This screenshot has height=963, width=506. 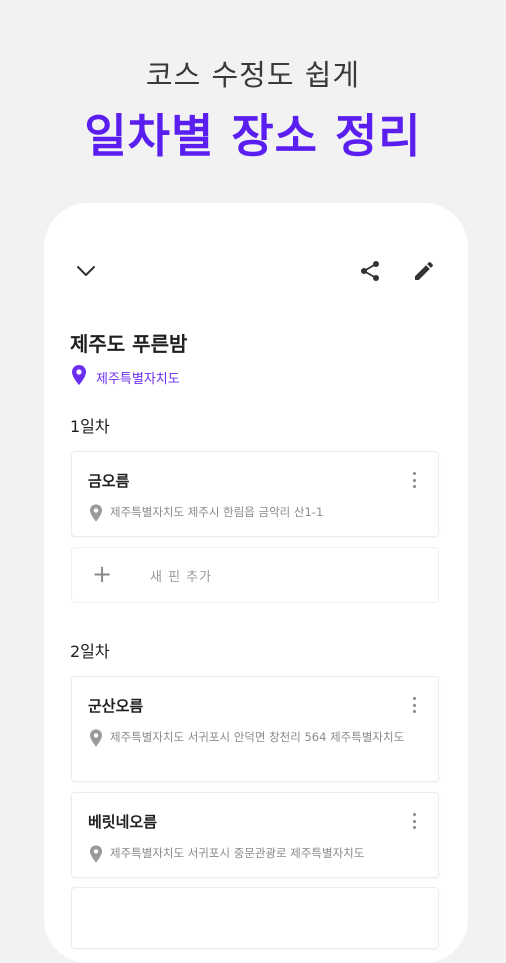 What do you see at coordinates (109, 481) in the screenshot?
I see `place-name: 금오름` at bounding box center [109, 481].